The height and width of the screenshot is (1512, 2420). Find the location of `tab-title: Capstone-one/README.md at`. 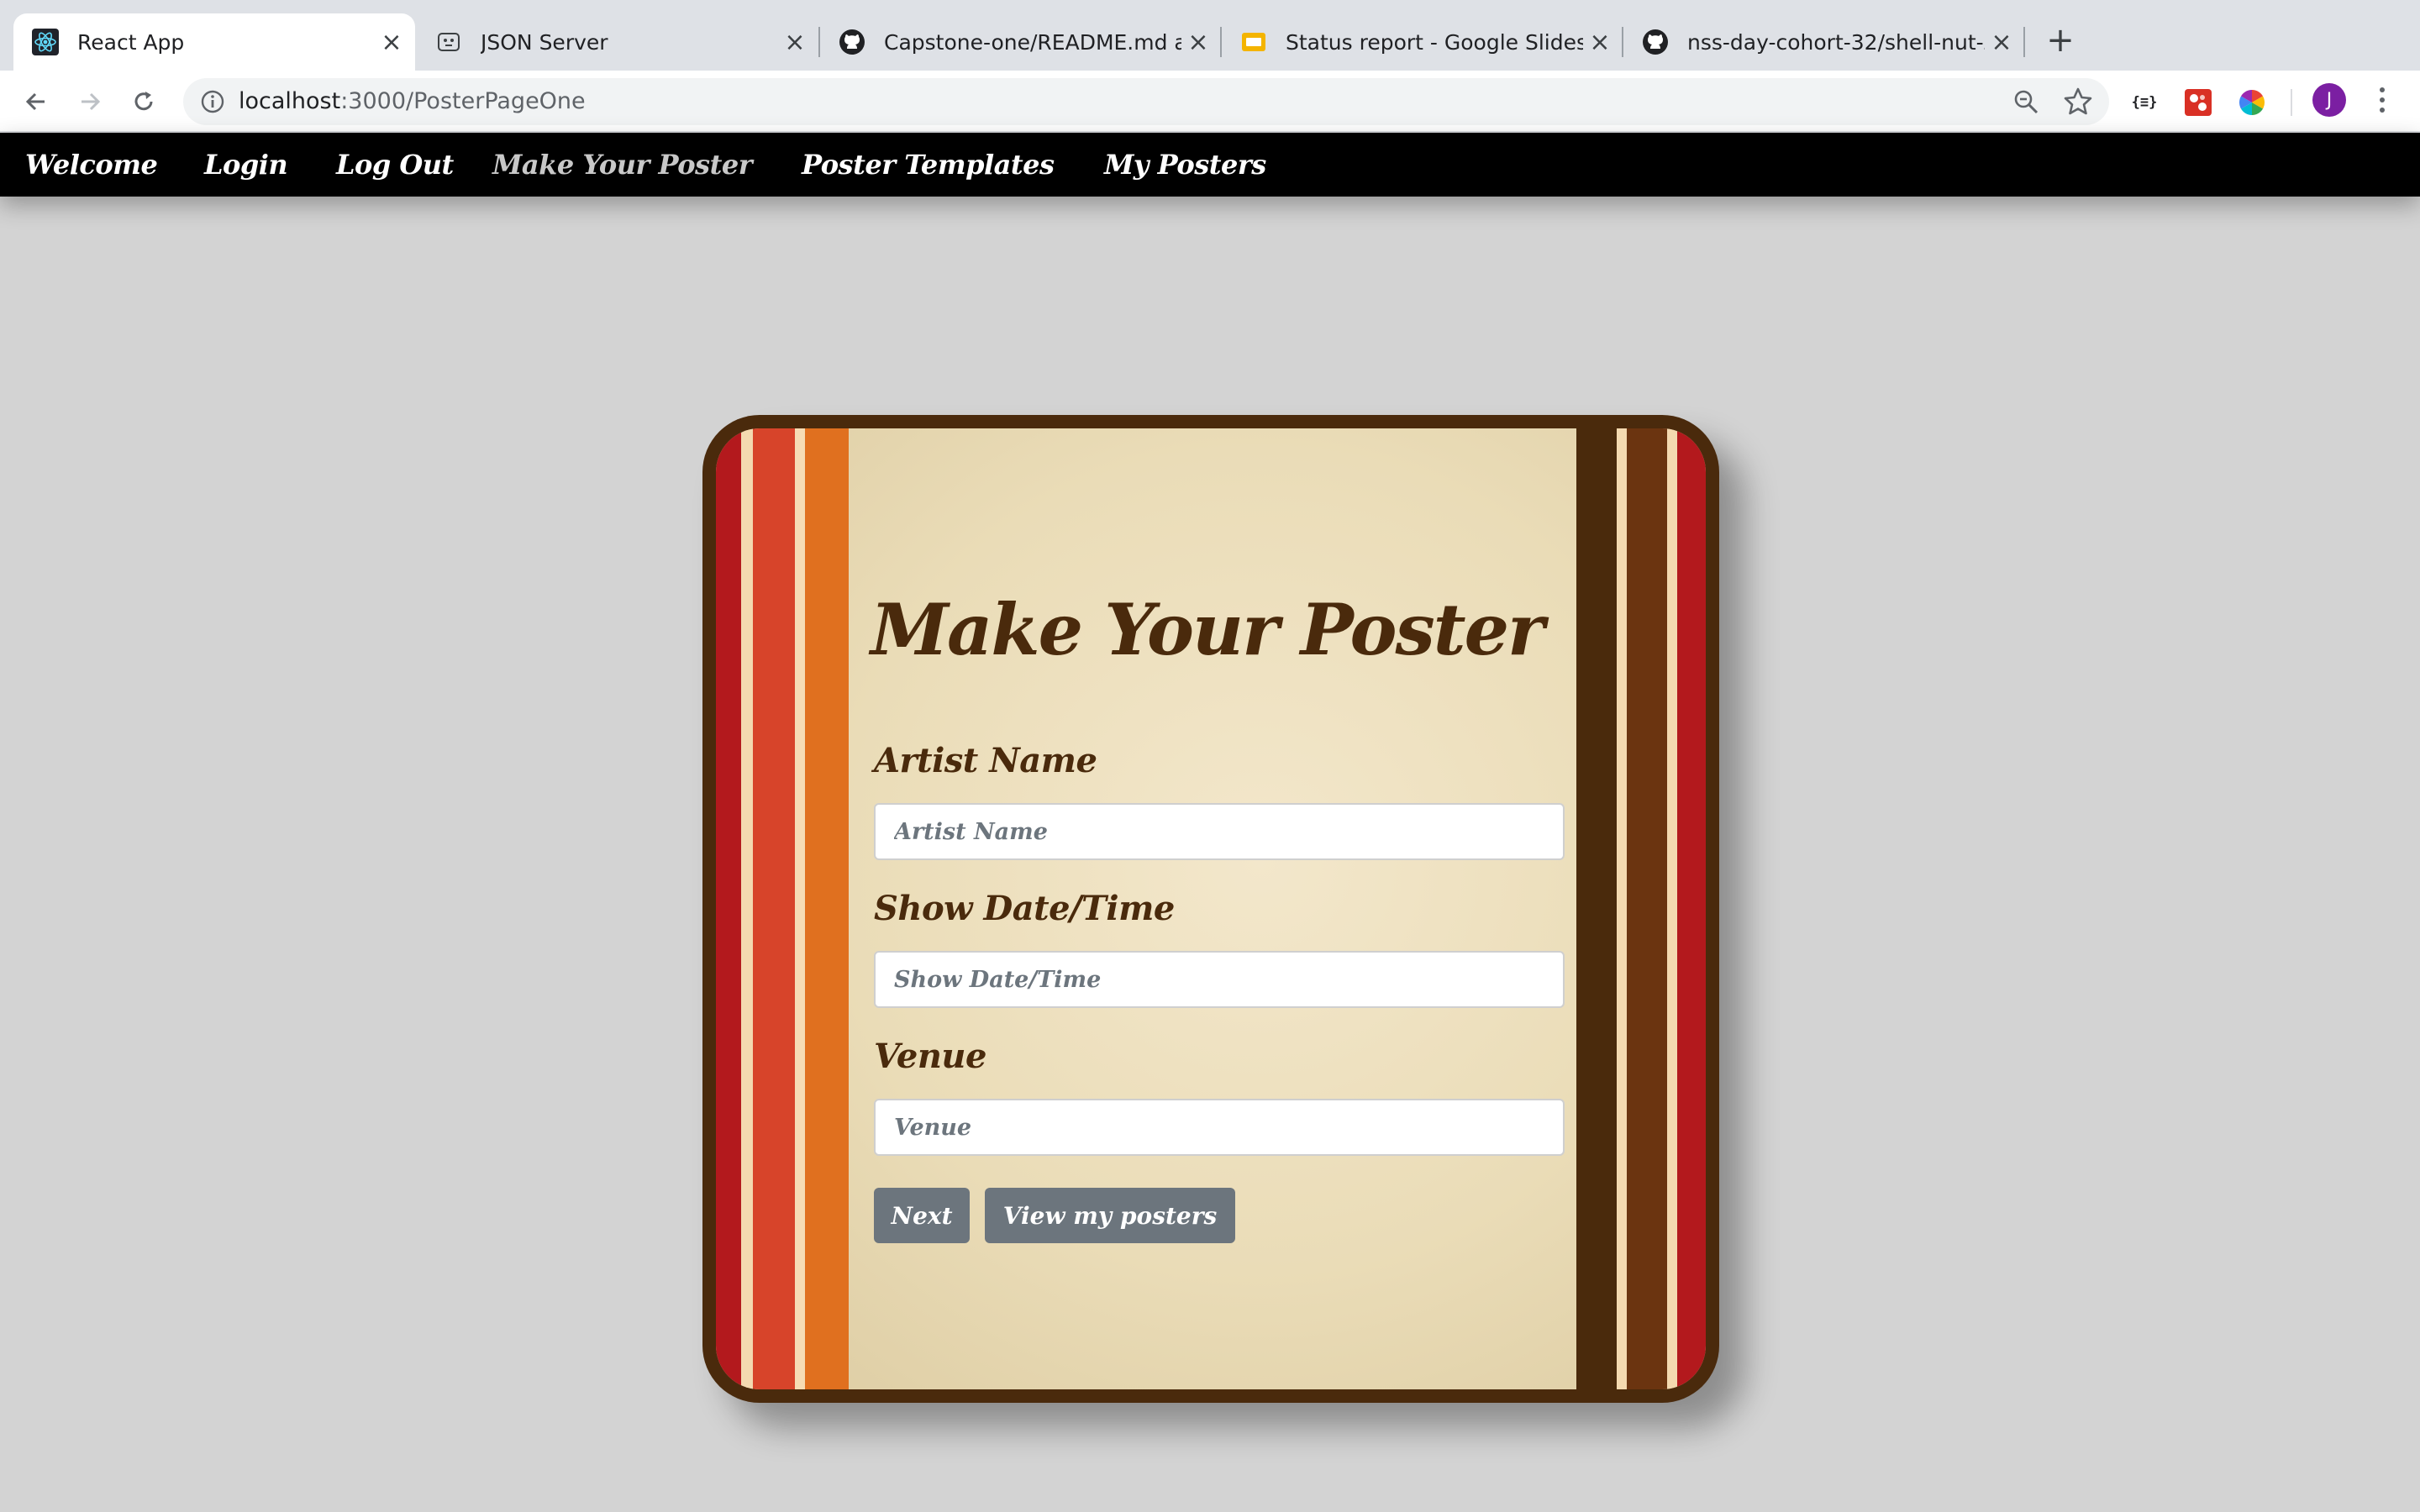

tab-title: Capstone-one/README.md at is located at coordinates (1032, 42).